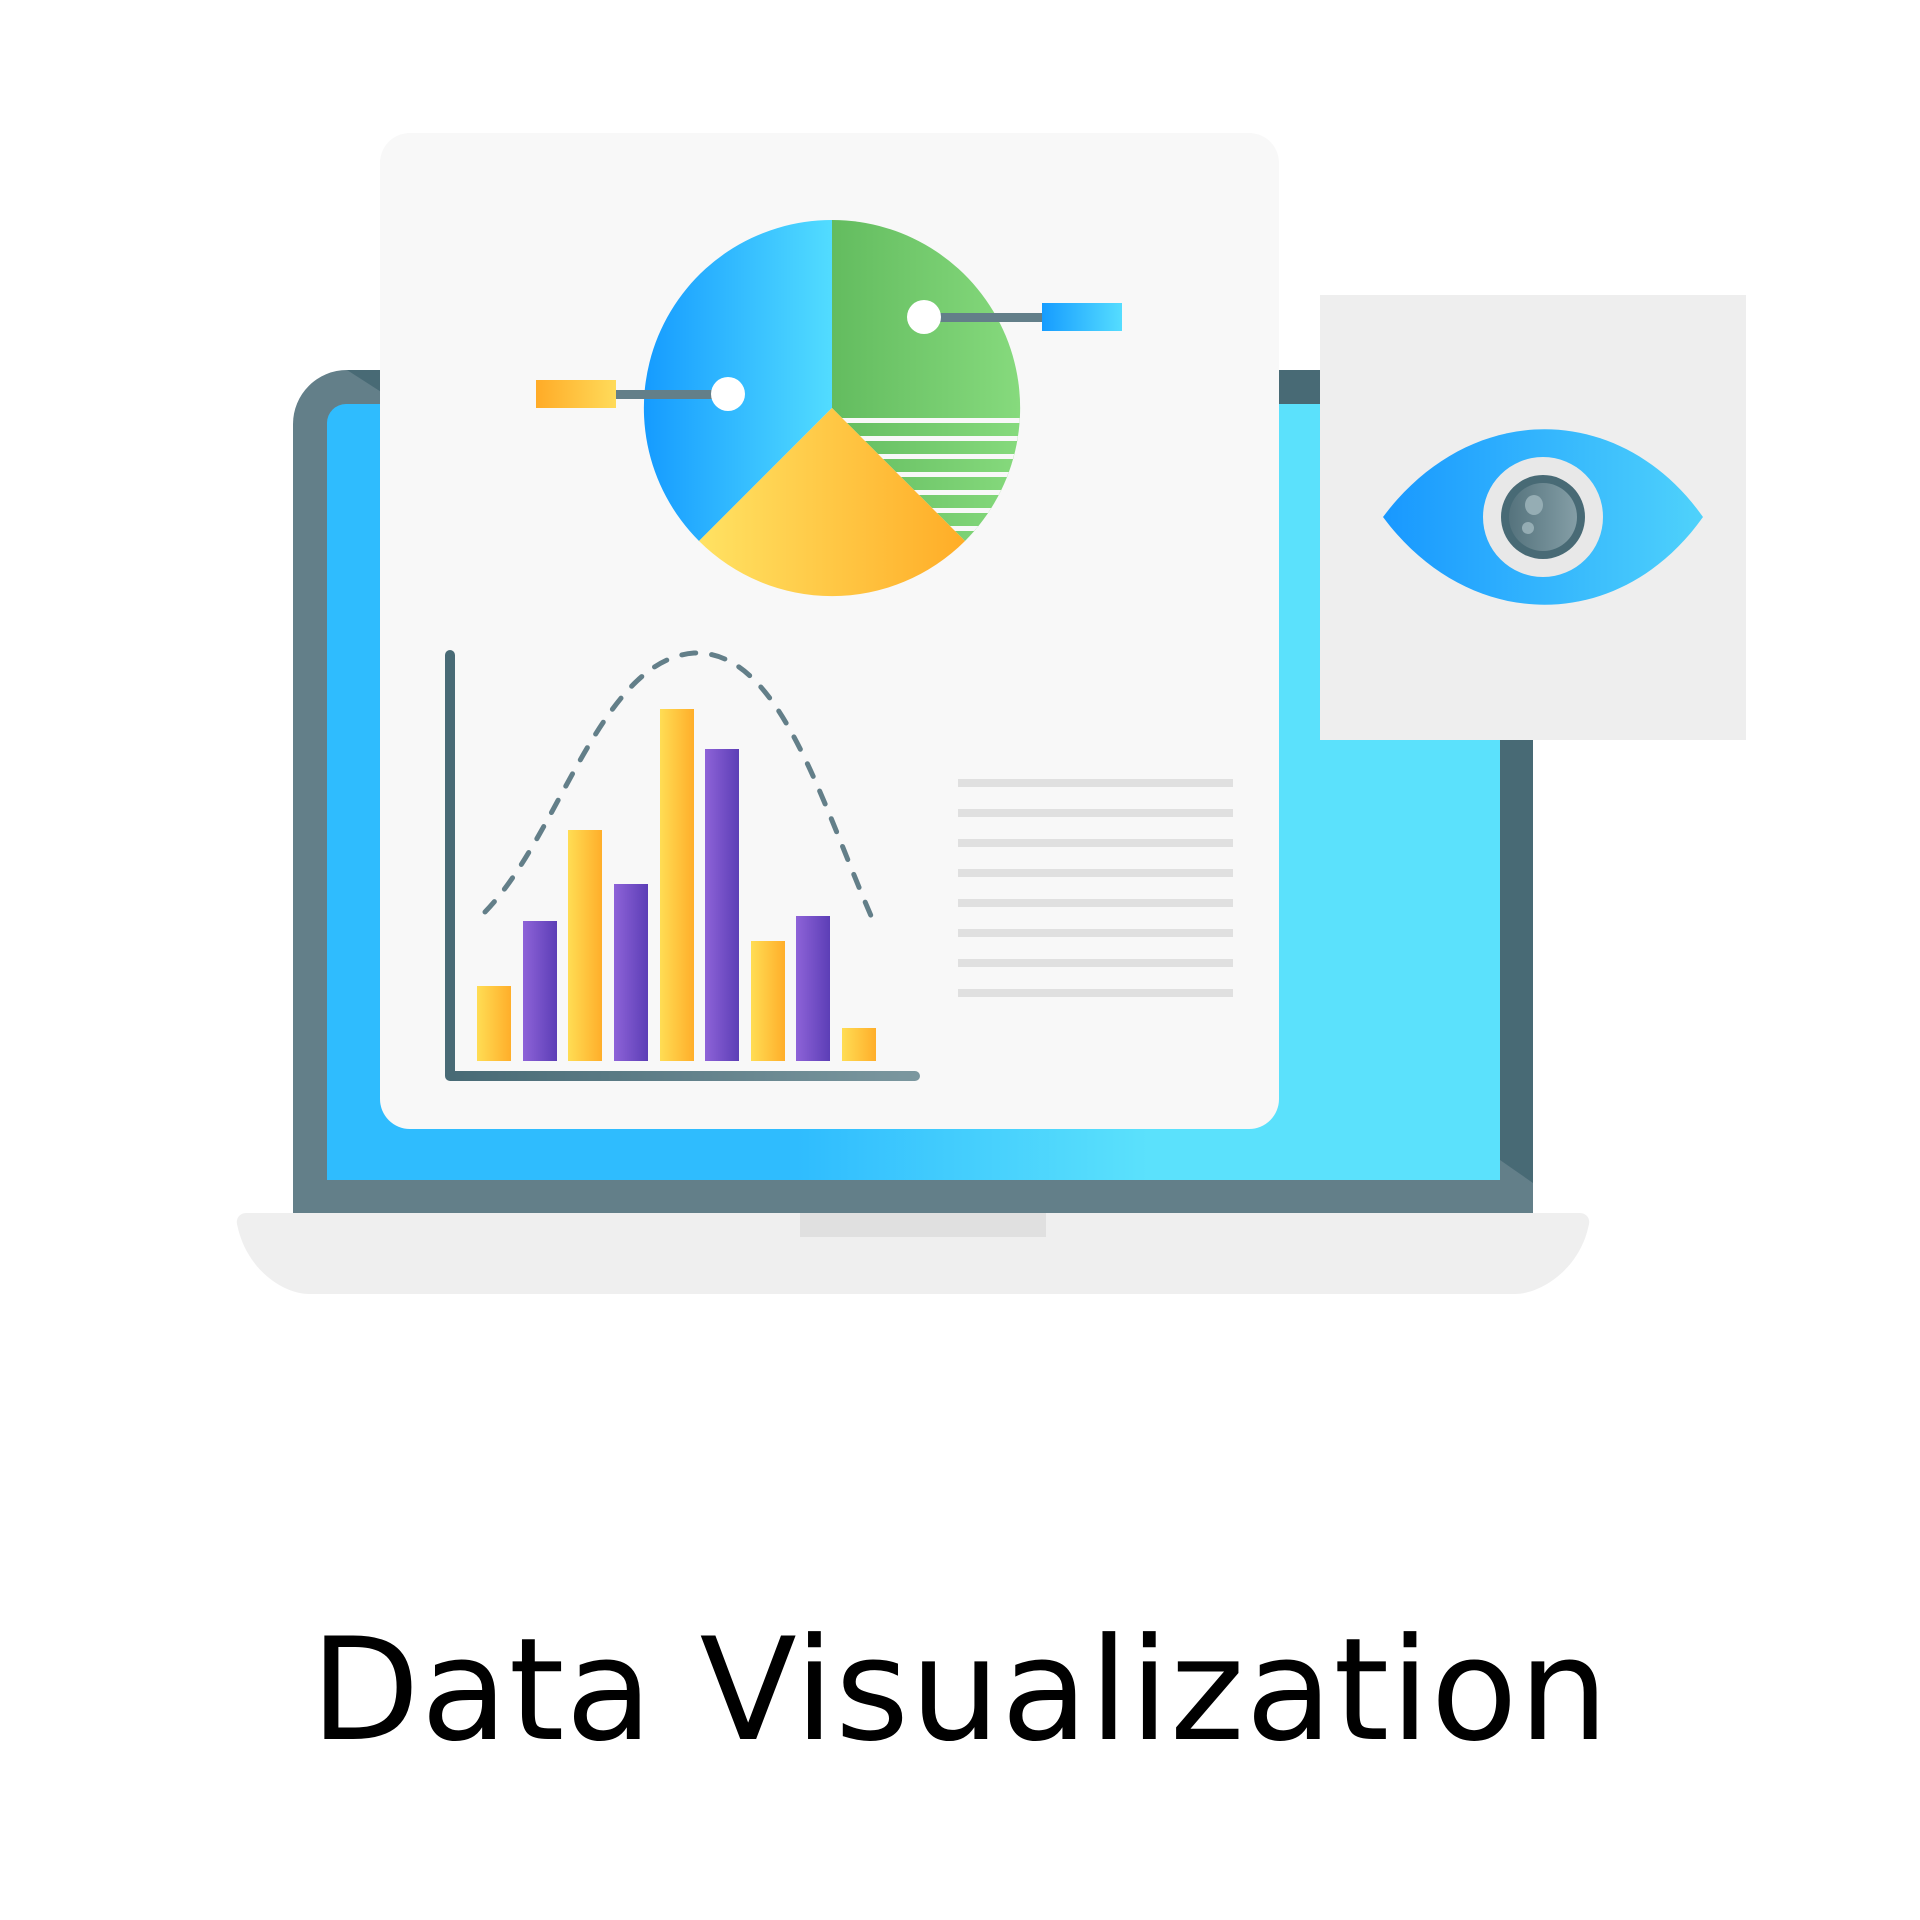  Describe the element at coordinates (728, 394) in the screenshot. I see `pie-marker-left` at that location.